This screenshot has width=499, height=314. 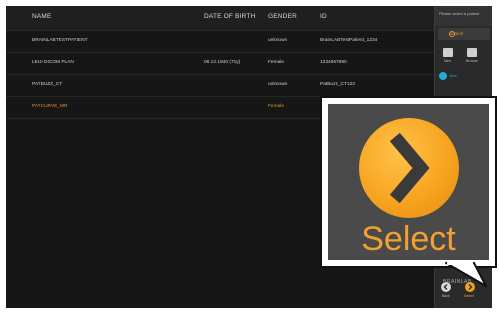 What do you see at coordinates (408, 239) in the screenshot?
I see `callout-select-label: Select` at bounding box center [408, 239].